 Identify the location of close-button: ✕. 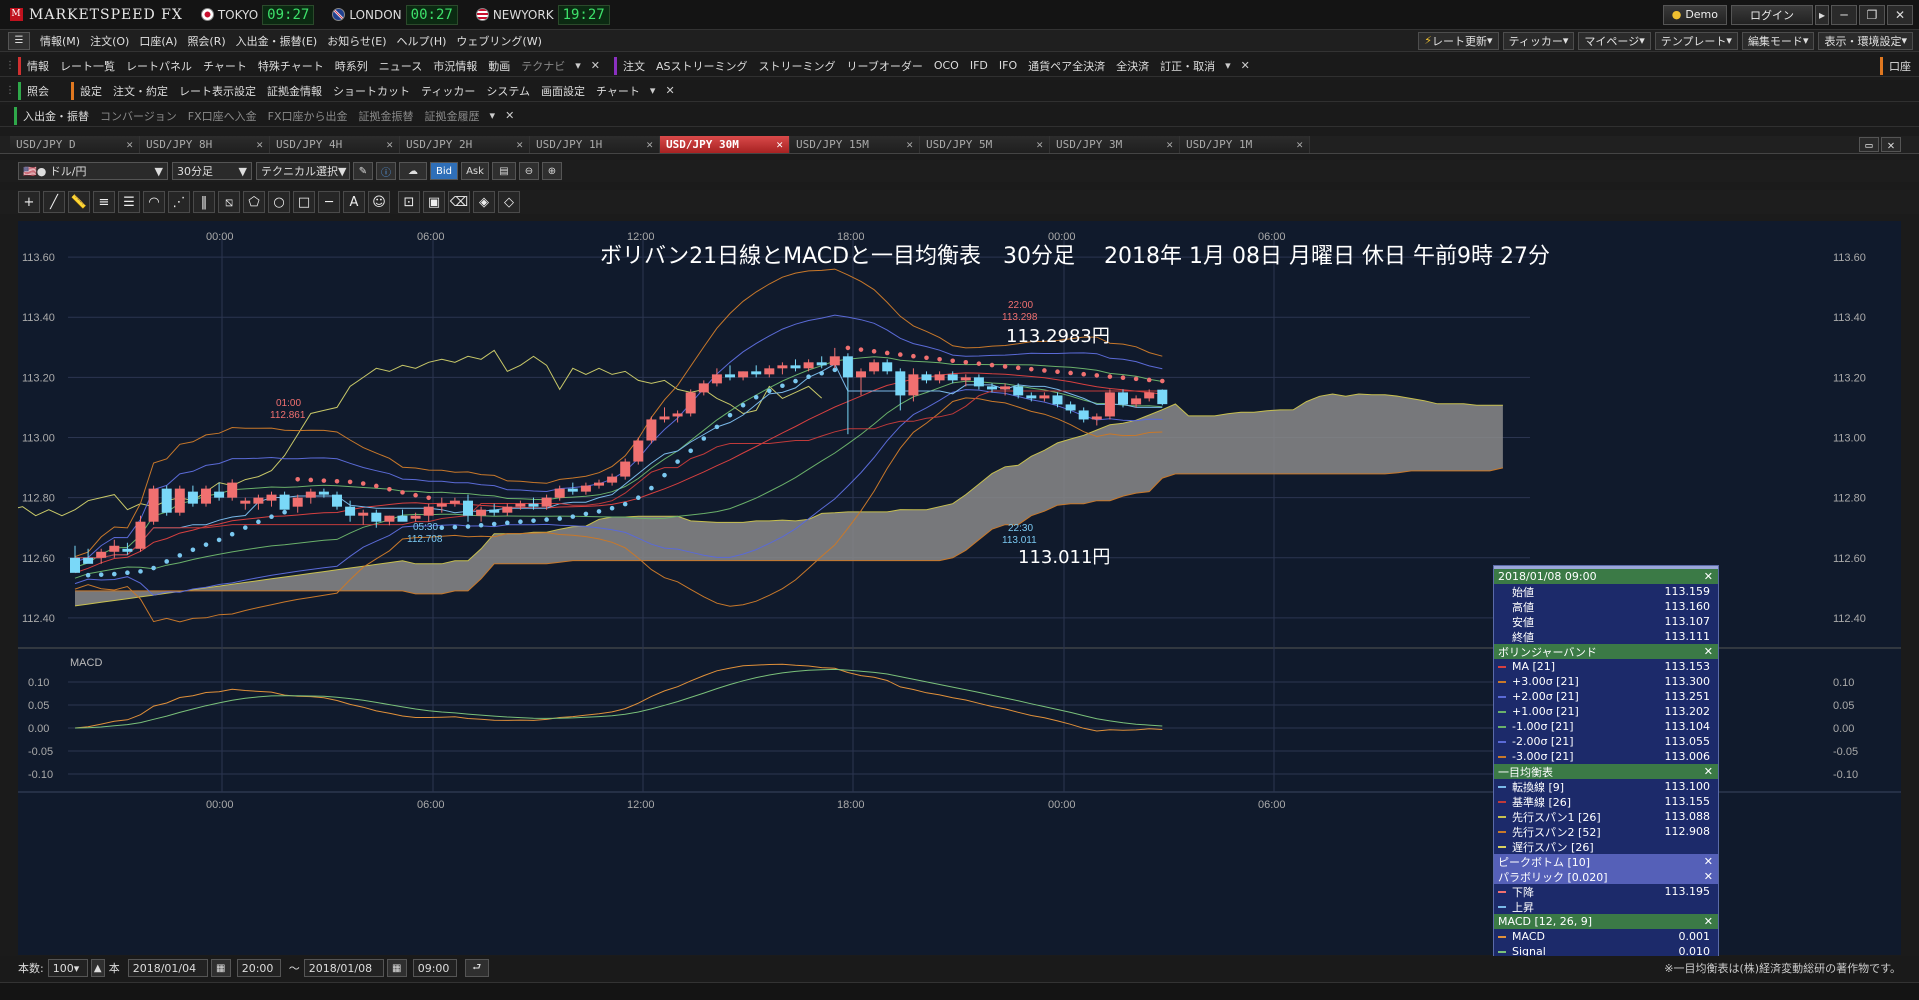
(1900, 14).